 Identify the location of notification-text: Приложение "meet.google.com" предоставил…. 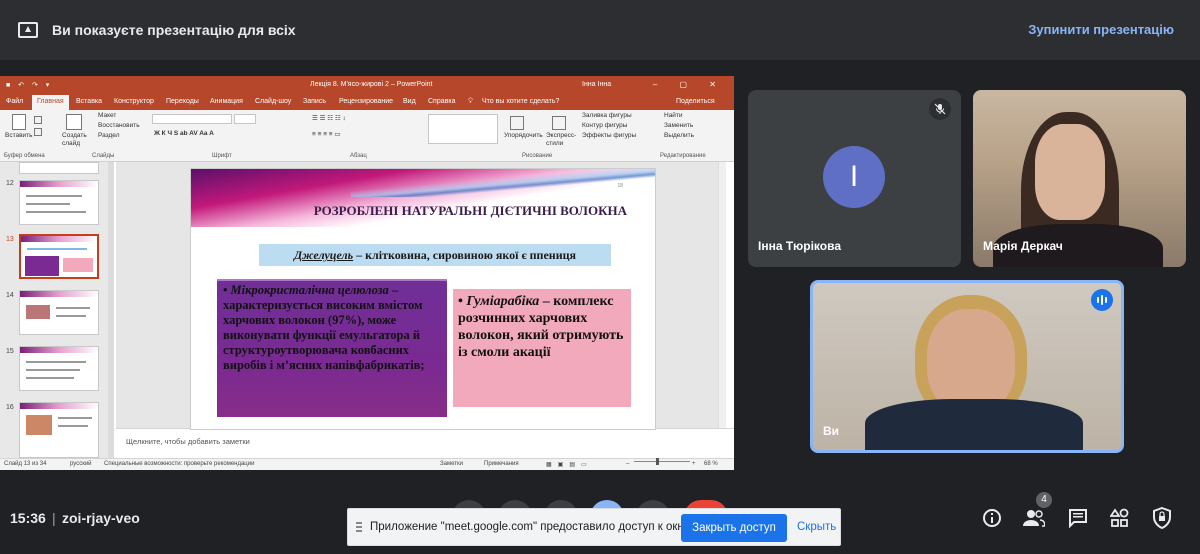
(531, 527).